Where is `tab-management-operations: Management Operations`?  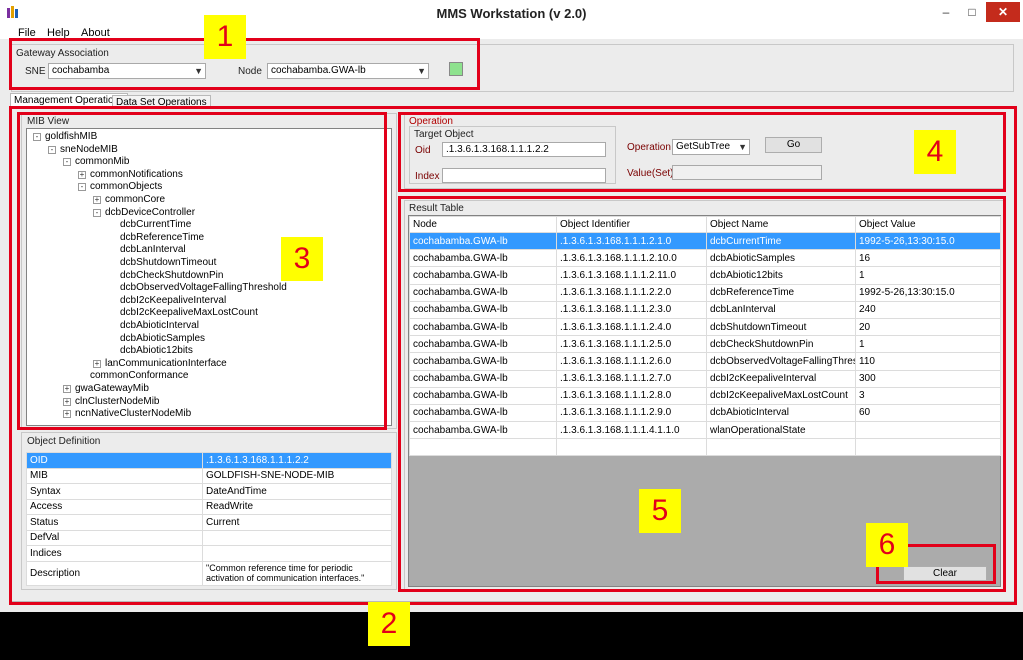
tab-management-operations: Management Operations is located at coordinates (69, 100).